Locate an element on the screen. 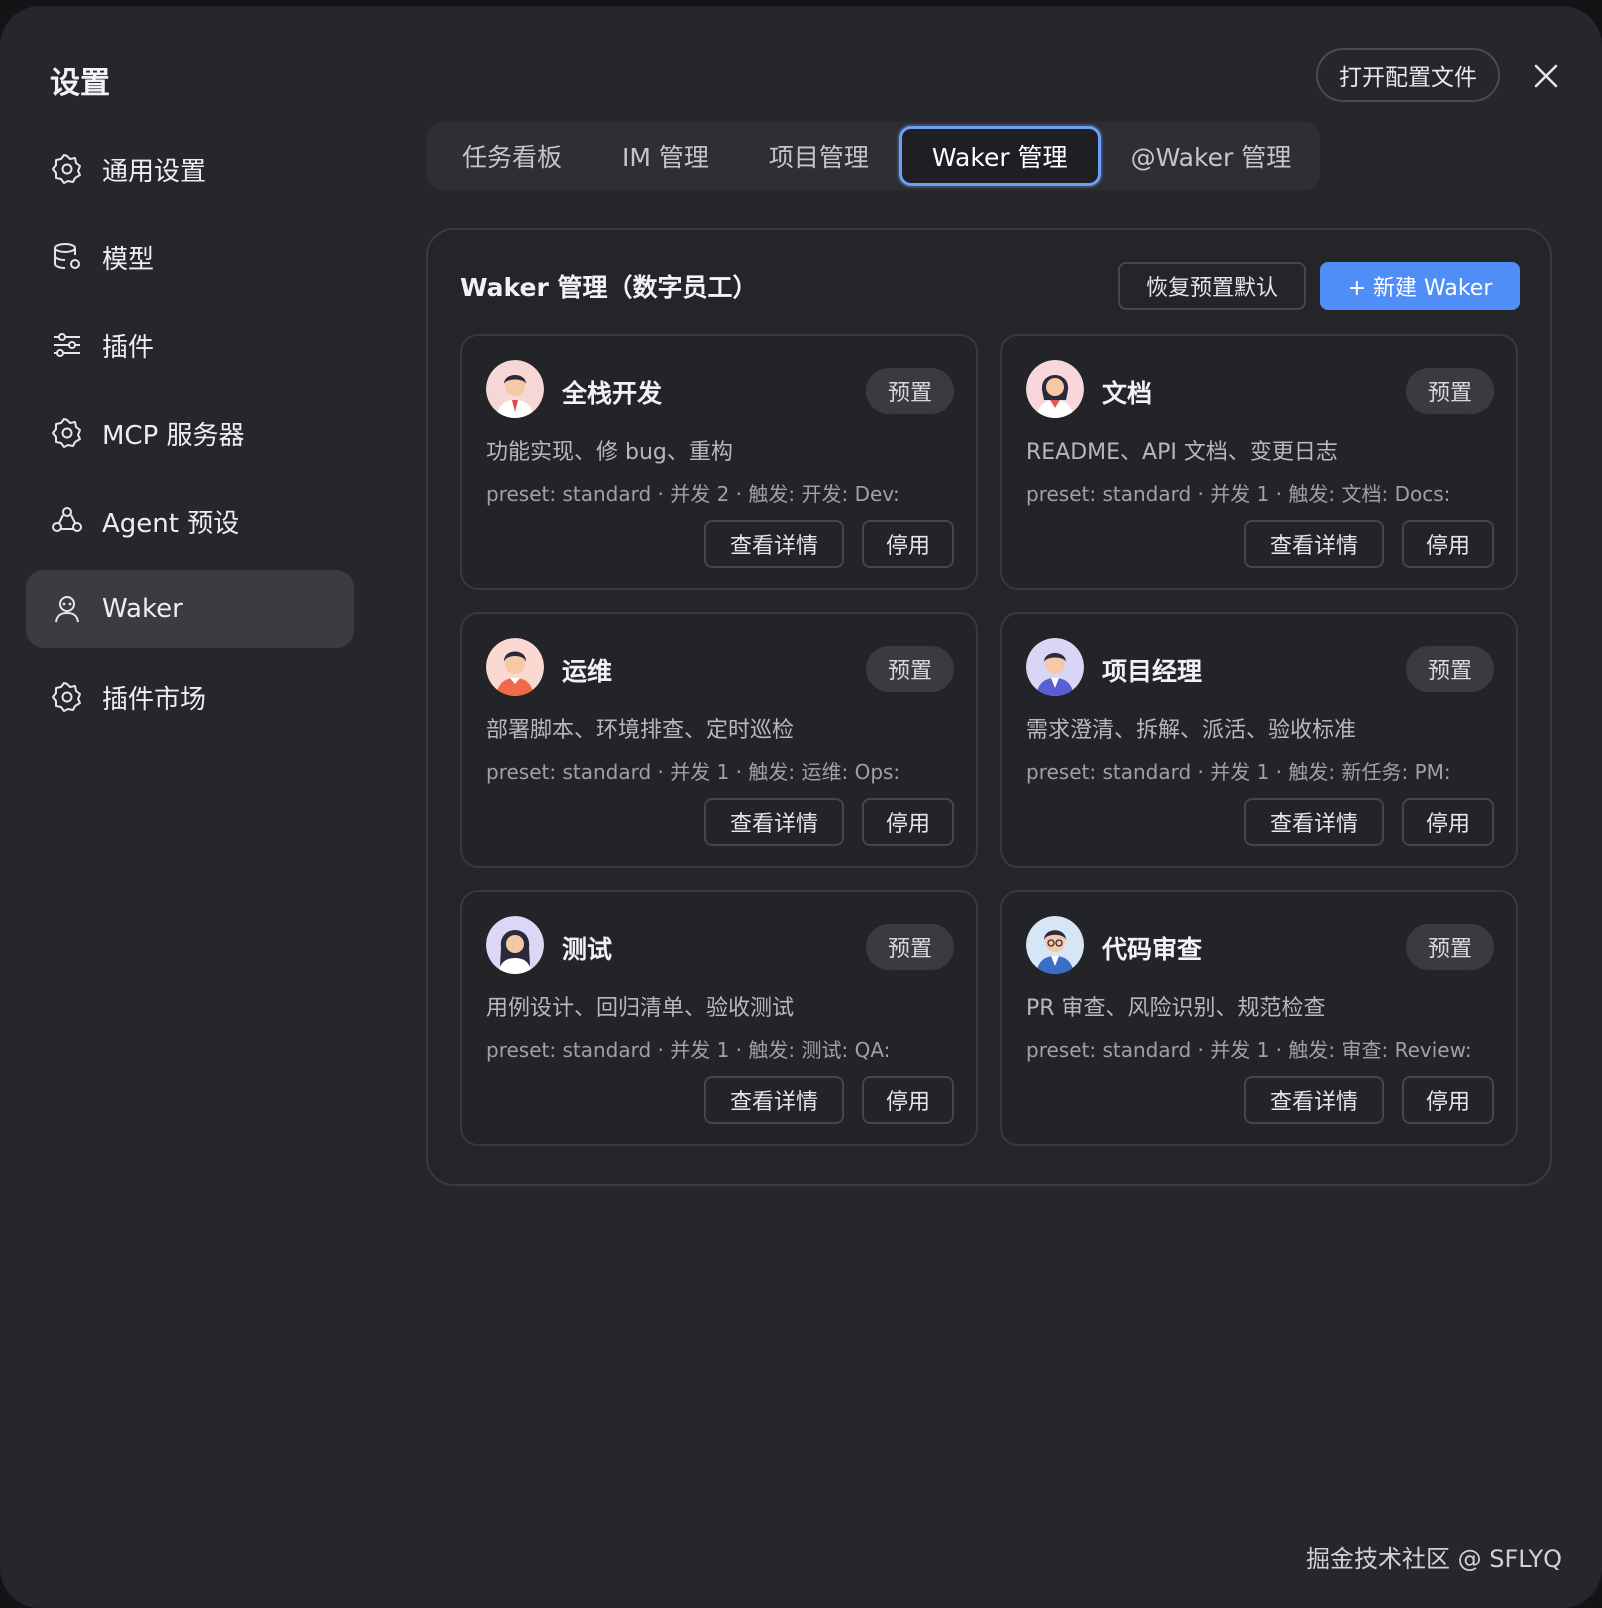 The image size is (1602, 1608). card-name: 代码审查 is located at coordinates (1152, 949).